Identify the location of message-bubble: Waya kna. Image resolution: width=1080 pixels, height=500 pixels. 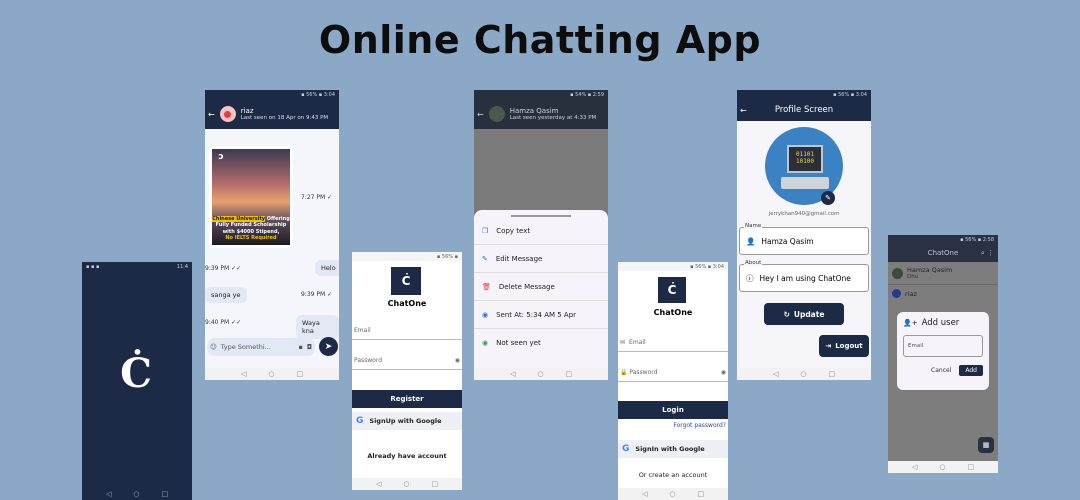
(317, 327).